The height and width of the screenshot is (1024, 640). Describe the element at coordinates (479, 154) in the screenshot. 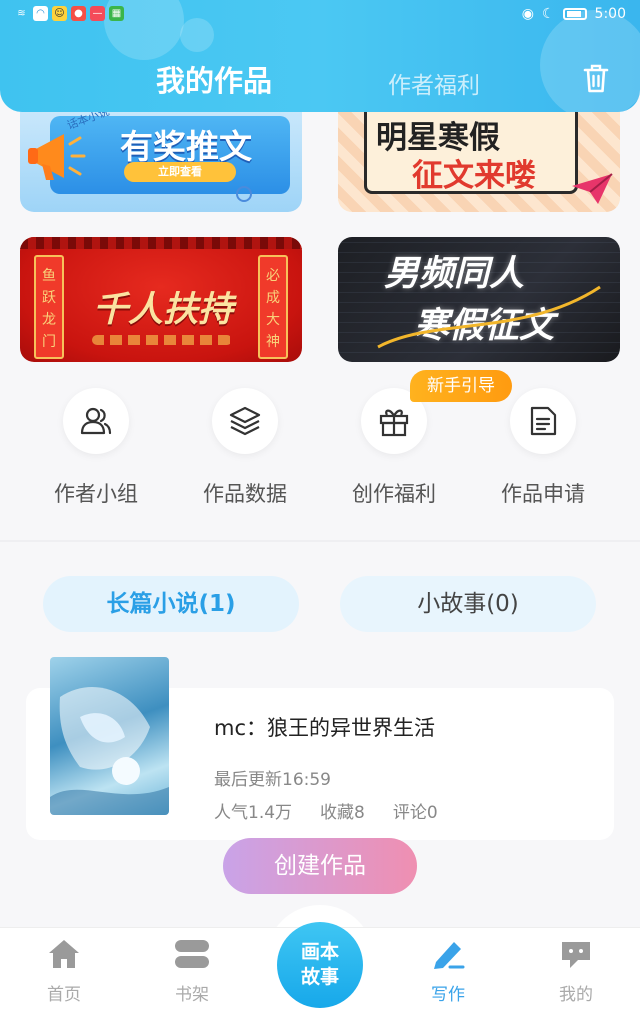

I see `banner-star-winter: 明星寒假 征文来喽` at that location.